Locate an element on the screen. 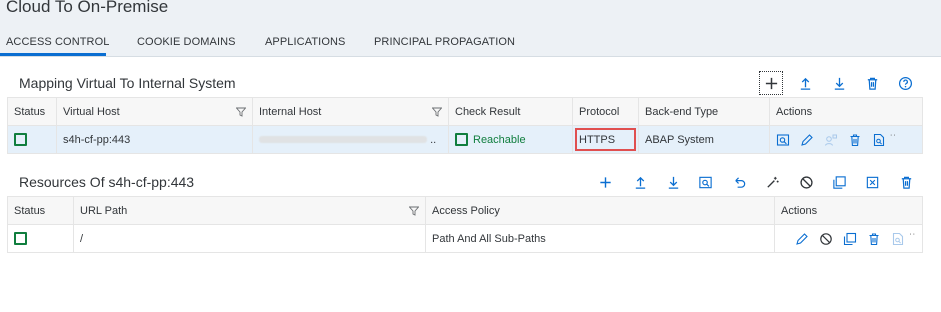 This screenshot has height=312, width=941. download-resources-button is located at coordinates (673, 182).